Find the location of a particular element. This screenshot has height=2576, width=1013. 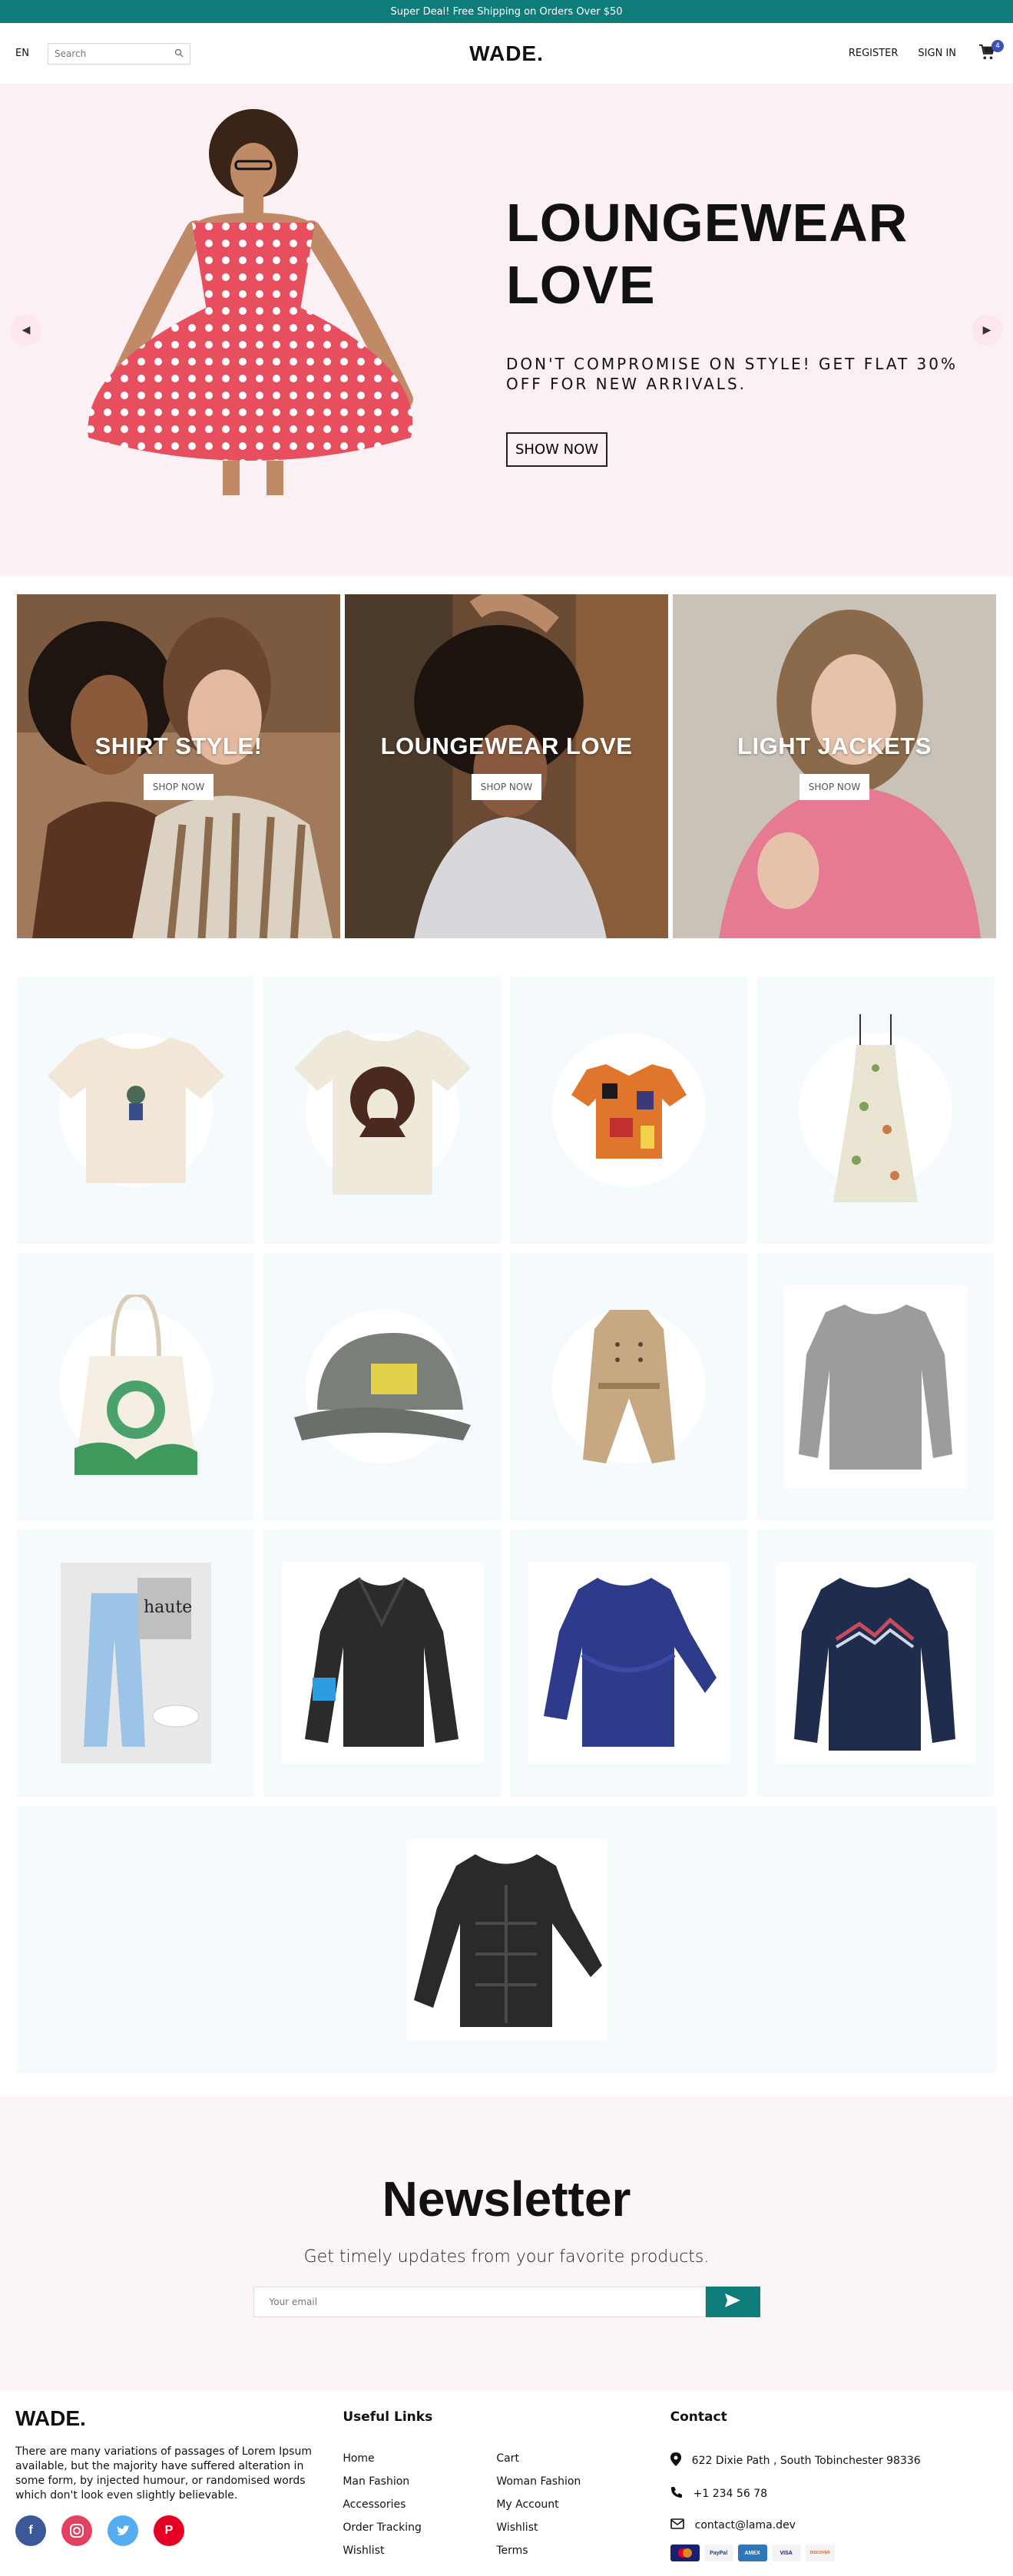

register-link: REGISTER is located at coordinates (874, 53).